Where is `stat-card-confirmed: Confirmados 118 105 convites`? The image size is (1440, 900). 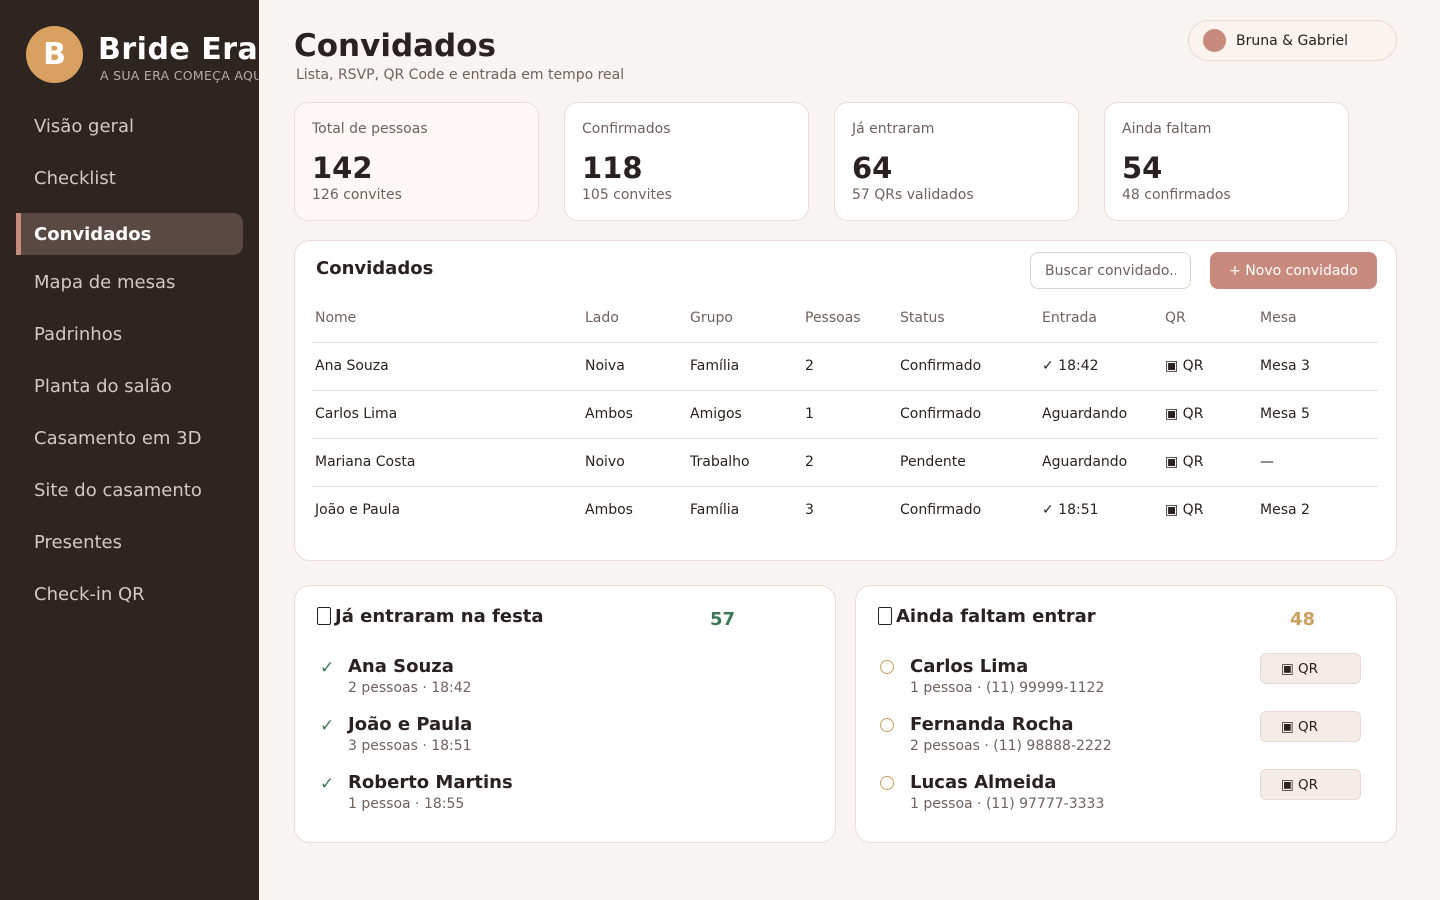
stat-card-confirmed: Confirmados 118 105 convites is located at coordinates (686, 161).